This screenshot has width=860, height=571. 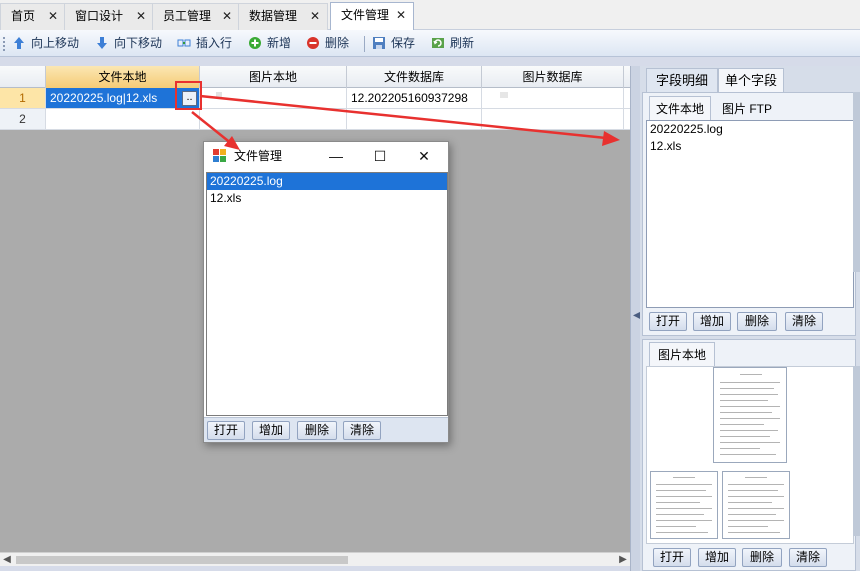 What do you see at coordinates (712, 321) in the screenshot?
I see `file-add-button: 增加` at bounding box center [712, 321].